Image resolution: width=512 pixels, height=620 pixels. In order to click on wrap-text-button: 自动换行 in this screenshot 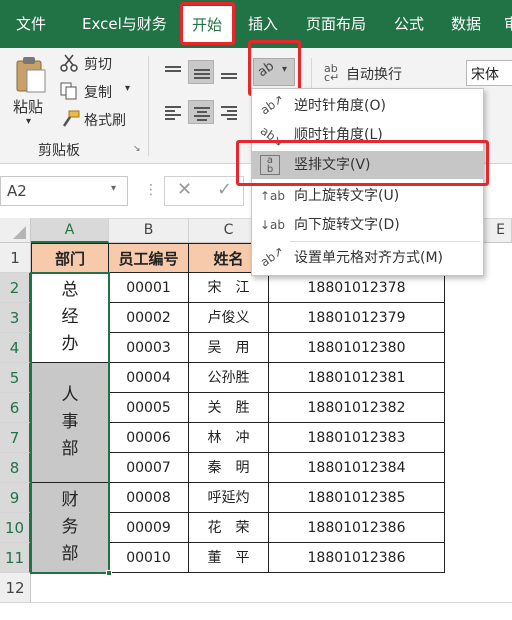, I will do `click(374, 74)`.